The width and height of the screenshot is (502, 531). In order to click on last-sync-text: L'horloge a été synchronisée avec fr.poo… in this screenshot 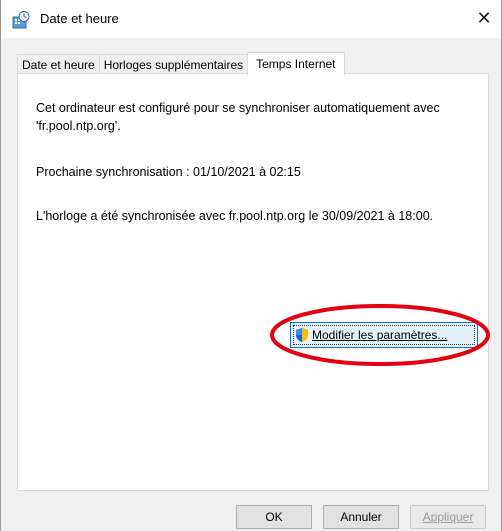, I will do `click(235, 216)`.